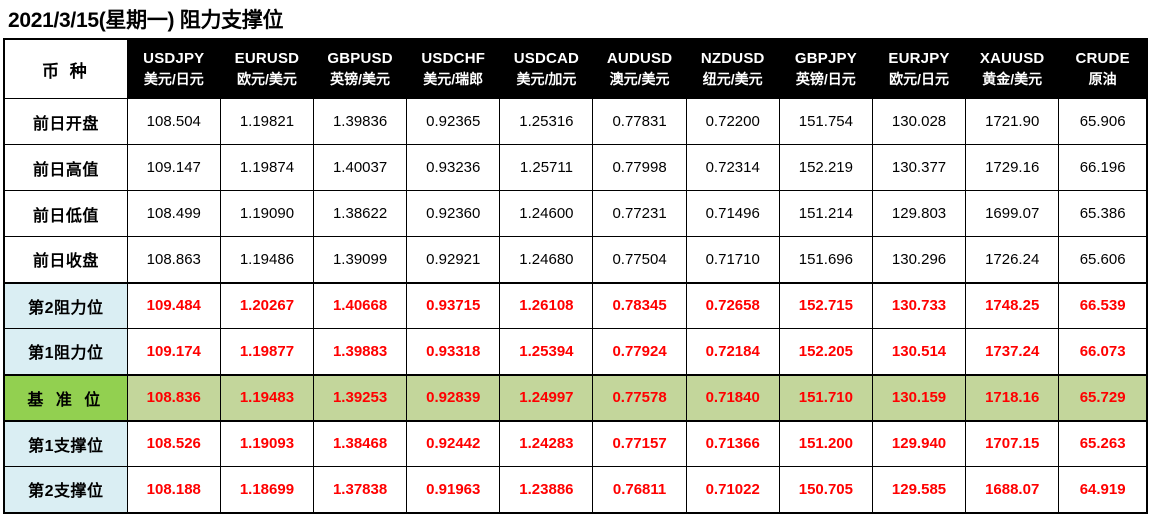 This screenshot has height=525, width=1151. What do you see at coordinates (919, 78) in the screenshot?
I see `header-cn: 欧元/日元` at bounding box center [919, 78].